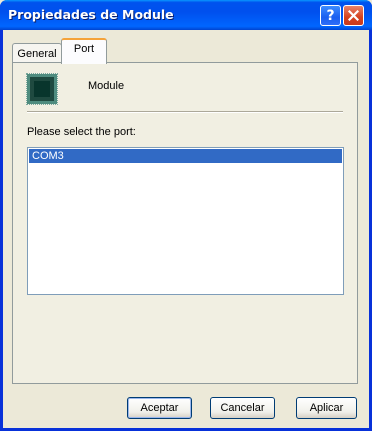 Image resolution: width=372 pixels, height=431 pixels. I want to click on close-button, so click(353, 15).